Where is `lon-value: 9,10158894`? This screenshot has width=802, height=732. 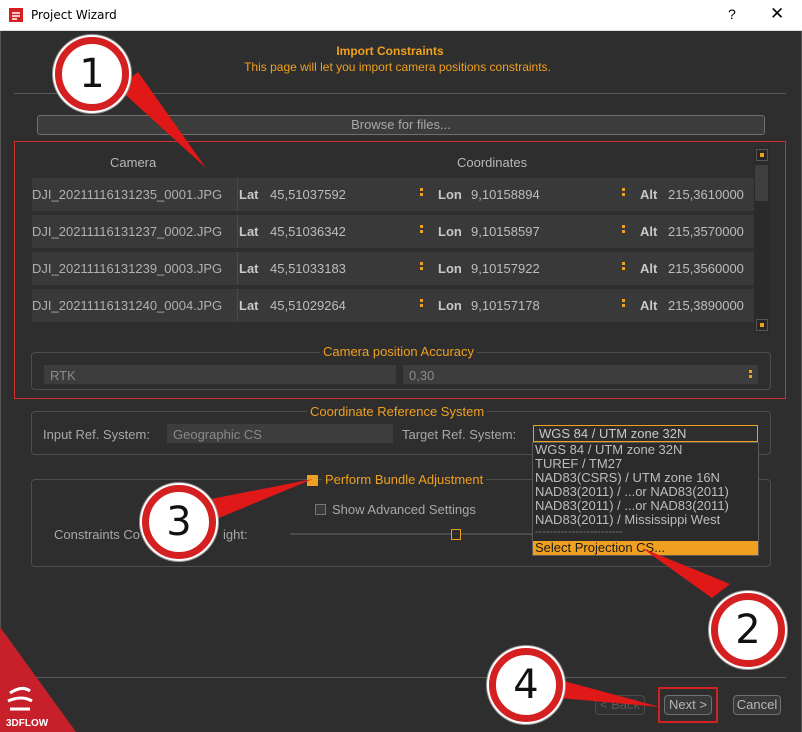 lon-value: 9,10158894 is located at coordinates (541, 194).